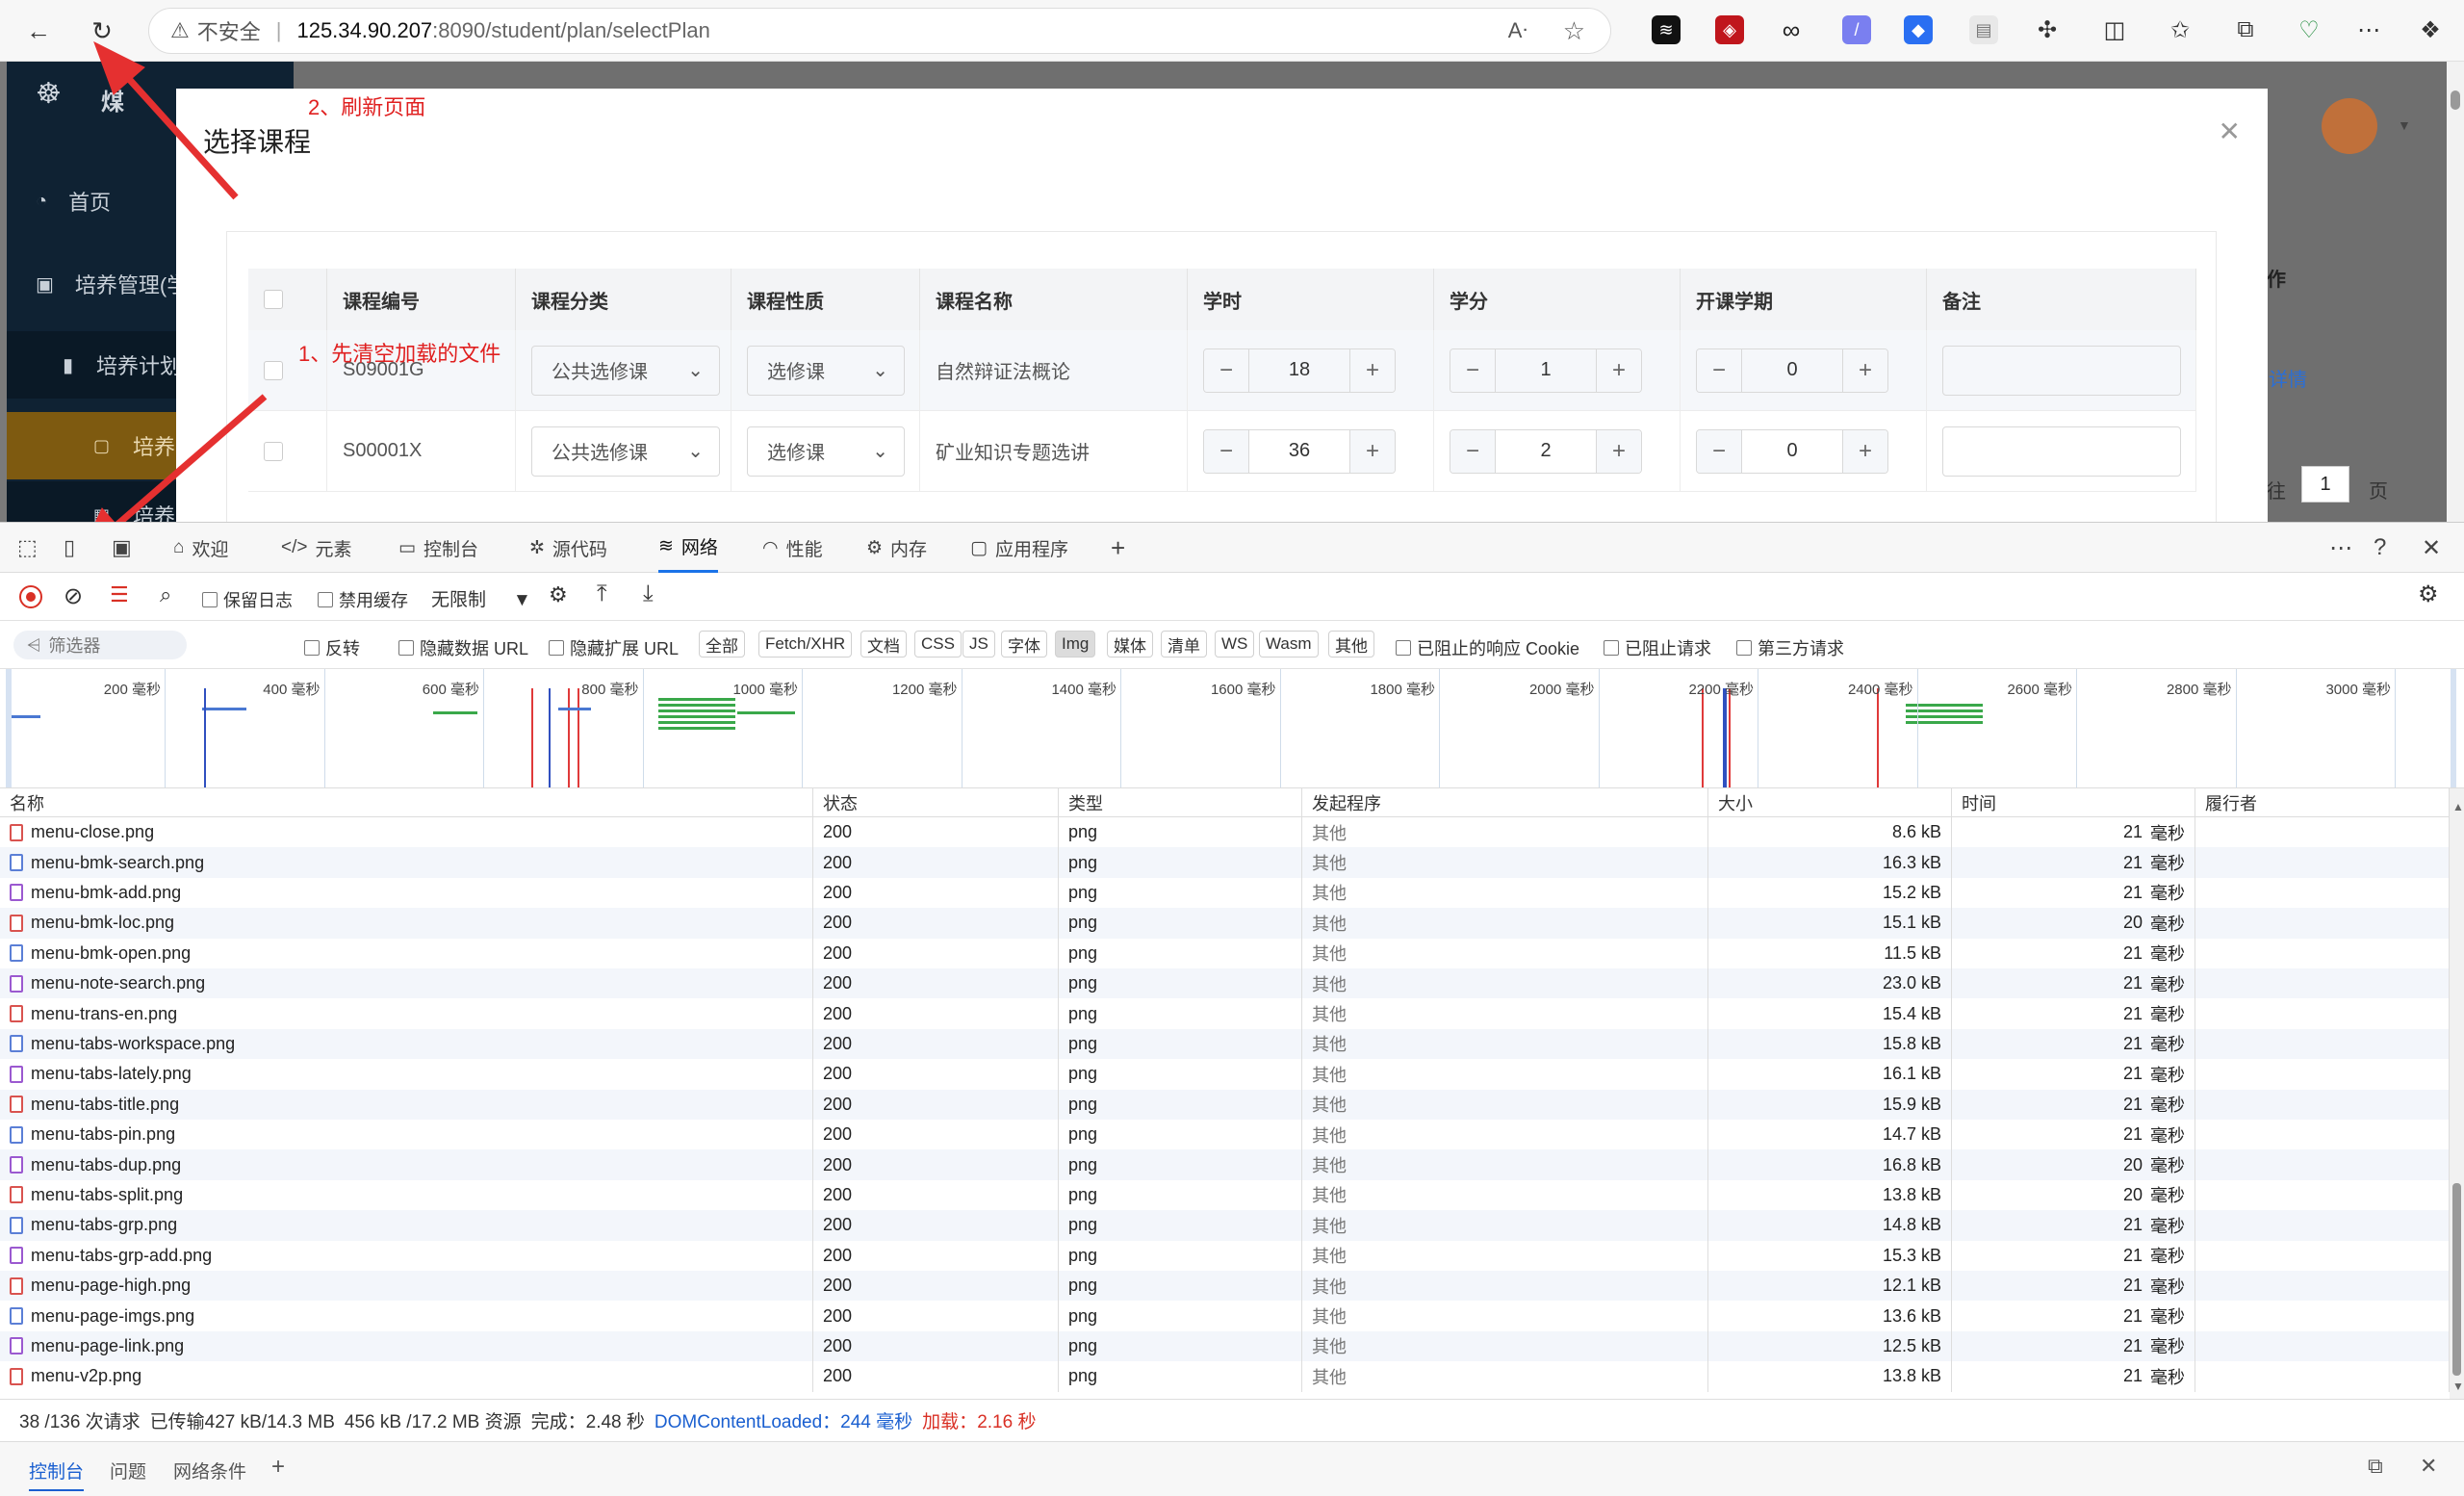 The image size is (2464, 1496). I want to click on blocked-requests-checkbox: 已阻止请求, so click(1657, 647).